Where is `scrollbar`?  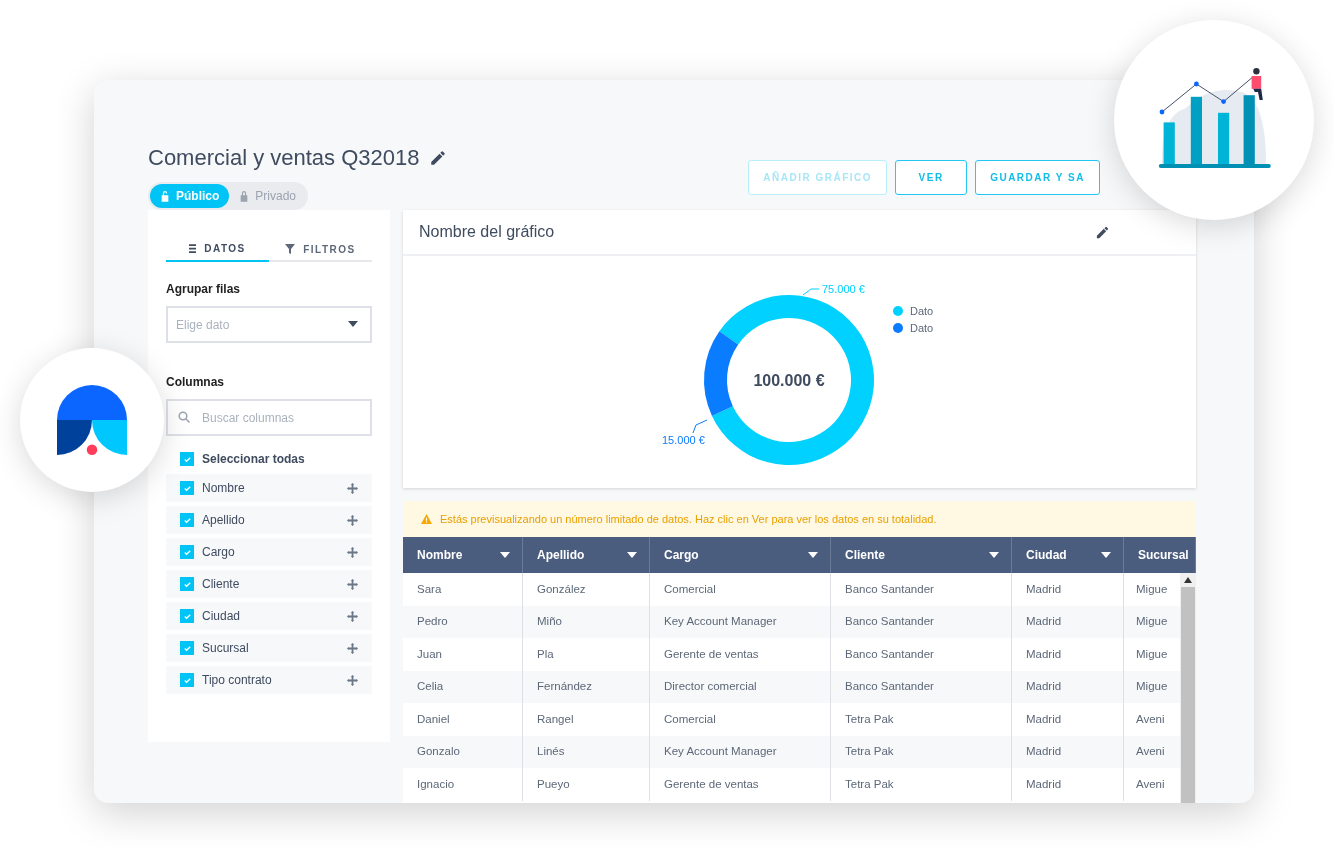 scrollbar is located at coordinates (1188, 688).